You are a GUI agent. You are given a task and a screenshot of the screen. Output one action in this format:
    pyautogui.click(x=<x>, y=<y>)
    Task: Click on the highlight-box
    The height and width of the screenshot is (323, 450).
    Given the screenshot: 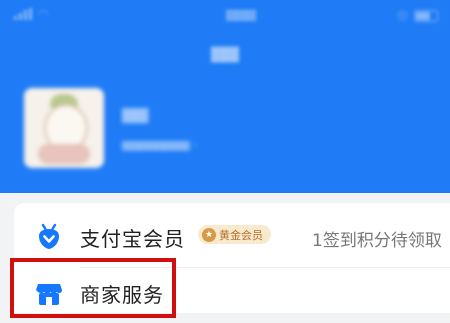 What is the action you would take?
    pyautogui.click(x=93, y=288)
    